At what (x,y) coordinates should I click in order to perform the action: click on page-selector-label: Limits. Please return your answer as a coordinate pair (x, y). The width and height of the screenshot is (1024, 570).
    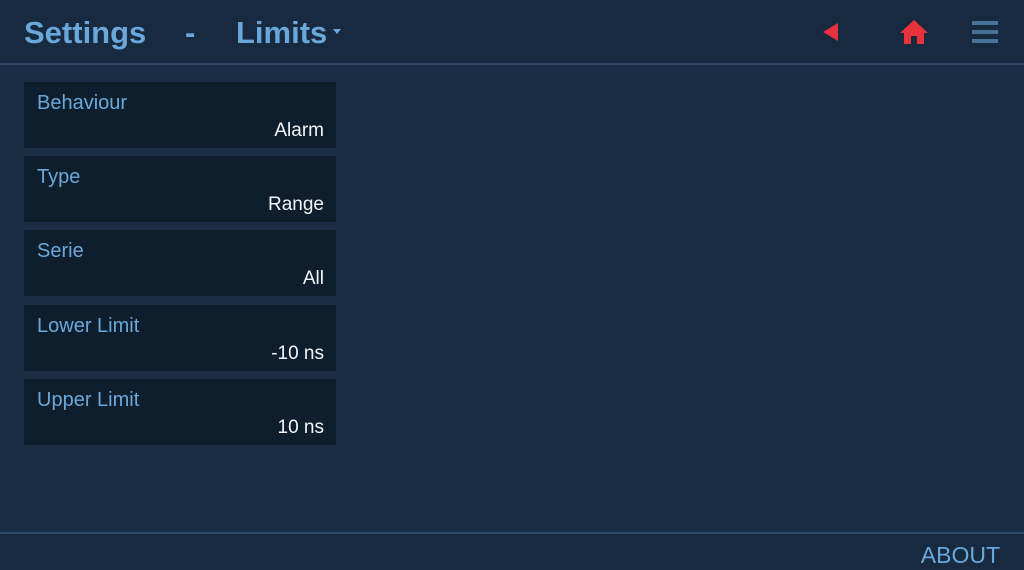
    Looking at the image, I should click on (282, 32).